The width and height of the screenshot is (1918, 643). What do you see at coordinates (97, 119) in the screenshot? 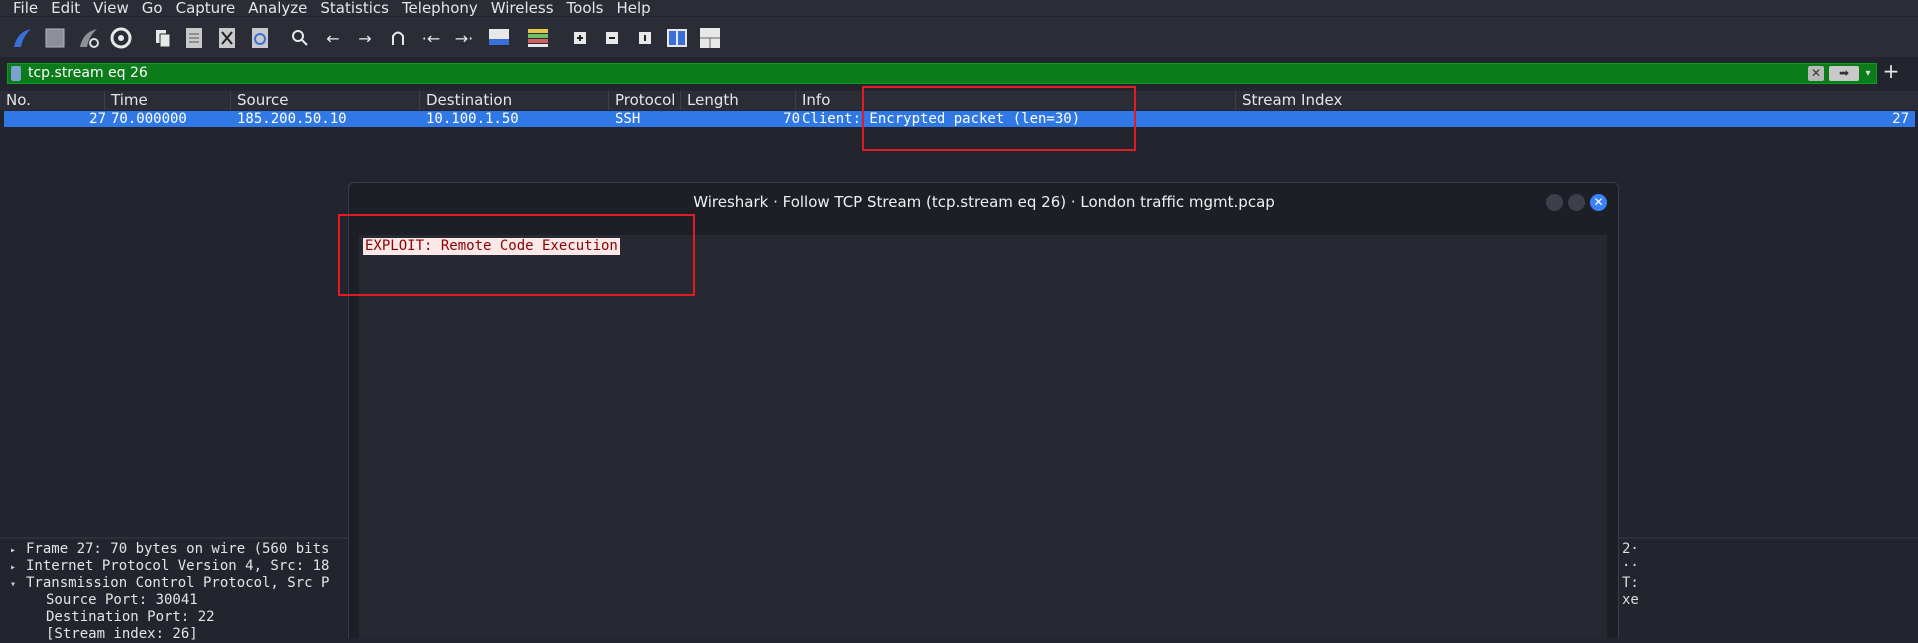
I see `cell-no: 27` at bounding box center [97, 119].